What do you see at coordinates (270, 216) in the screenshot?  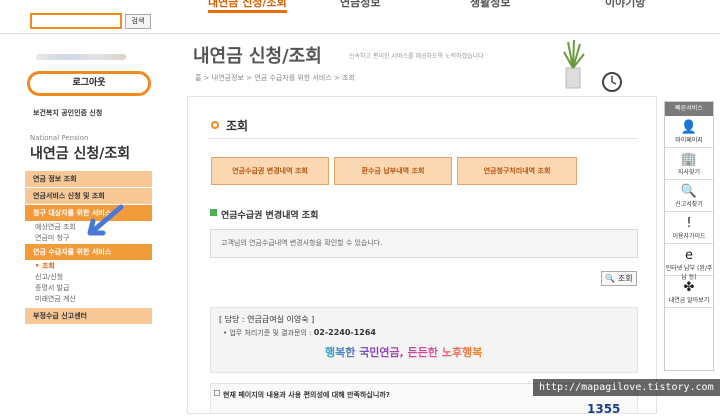 I see `sub-title: 연금수급권 변경내역 조회` at bounding box center [270, 216].